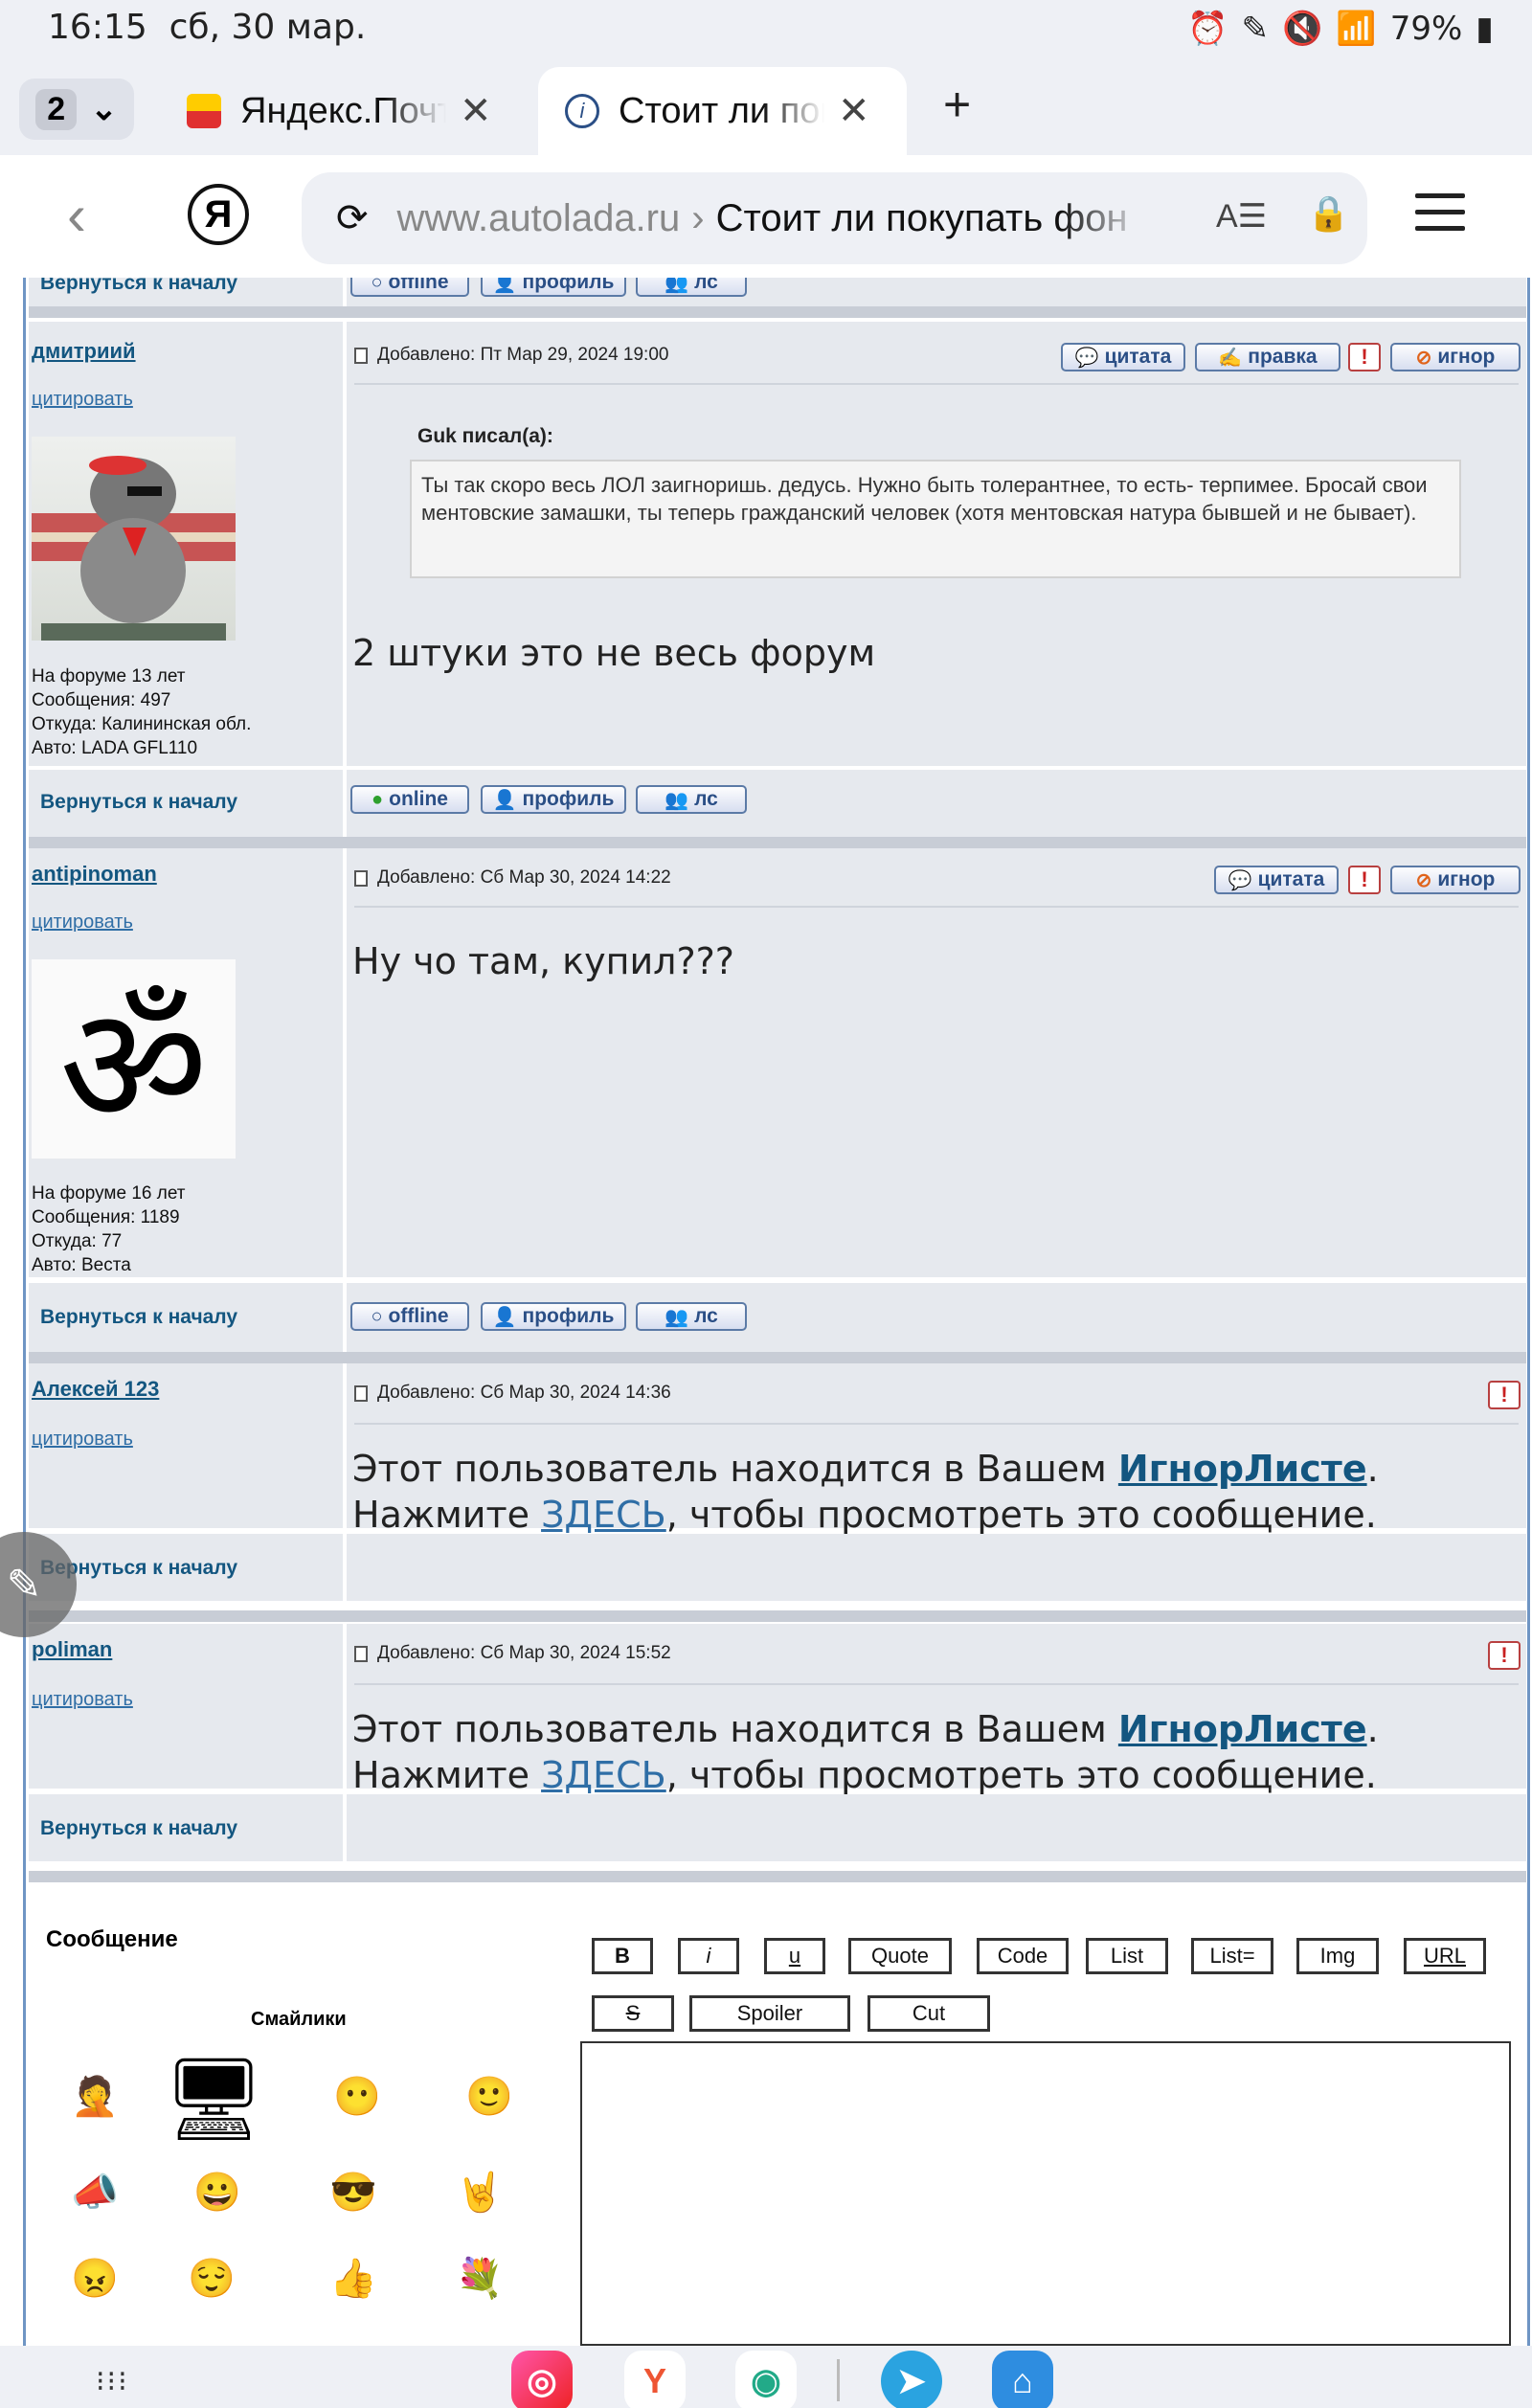 Image resolution: width=1532 pixels, height=2408 pixels. I want to click on online-button: ● online, so click(410, 800).